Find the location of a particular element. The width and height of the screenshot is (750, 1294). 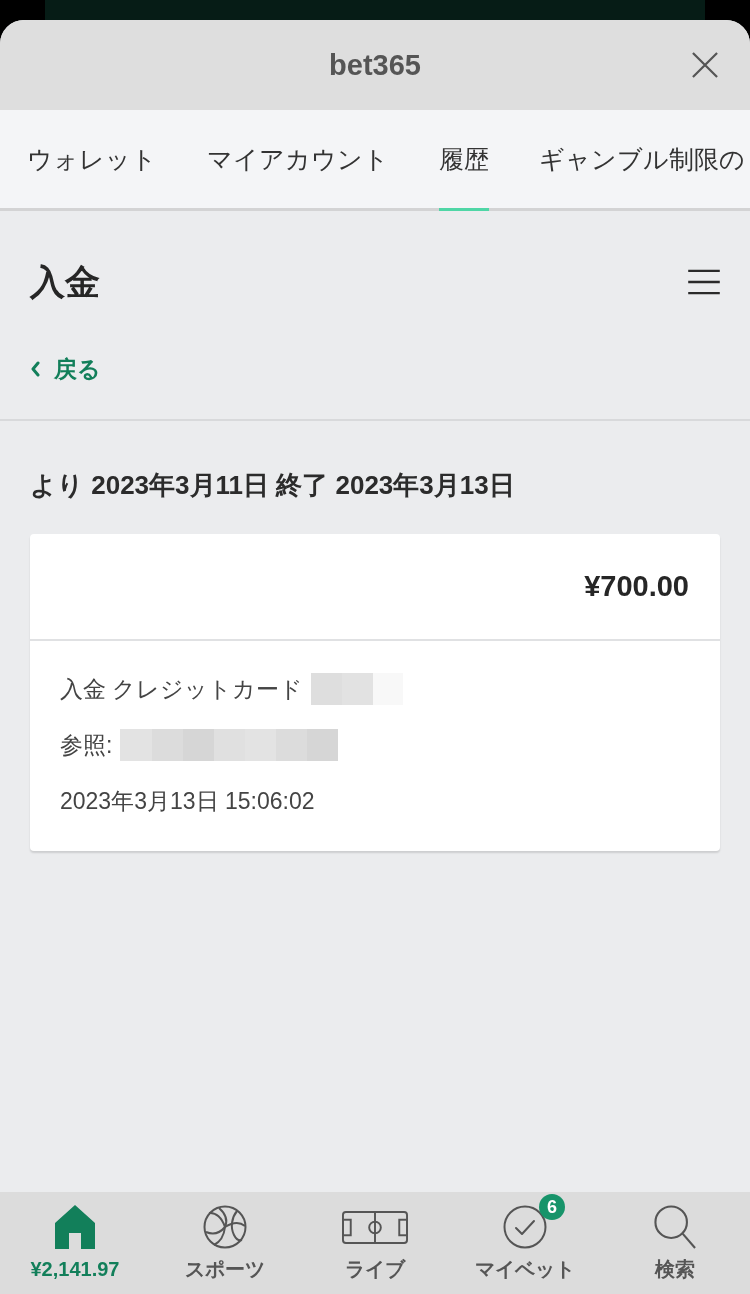

house-icon is located at coordinates (75, 1227).